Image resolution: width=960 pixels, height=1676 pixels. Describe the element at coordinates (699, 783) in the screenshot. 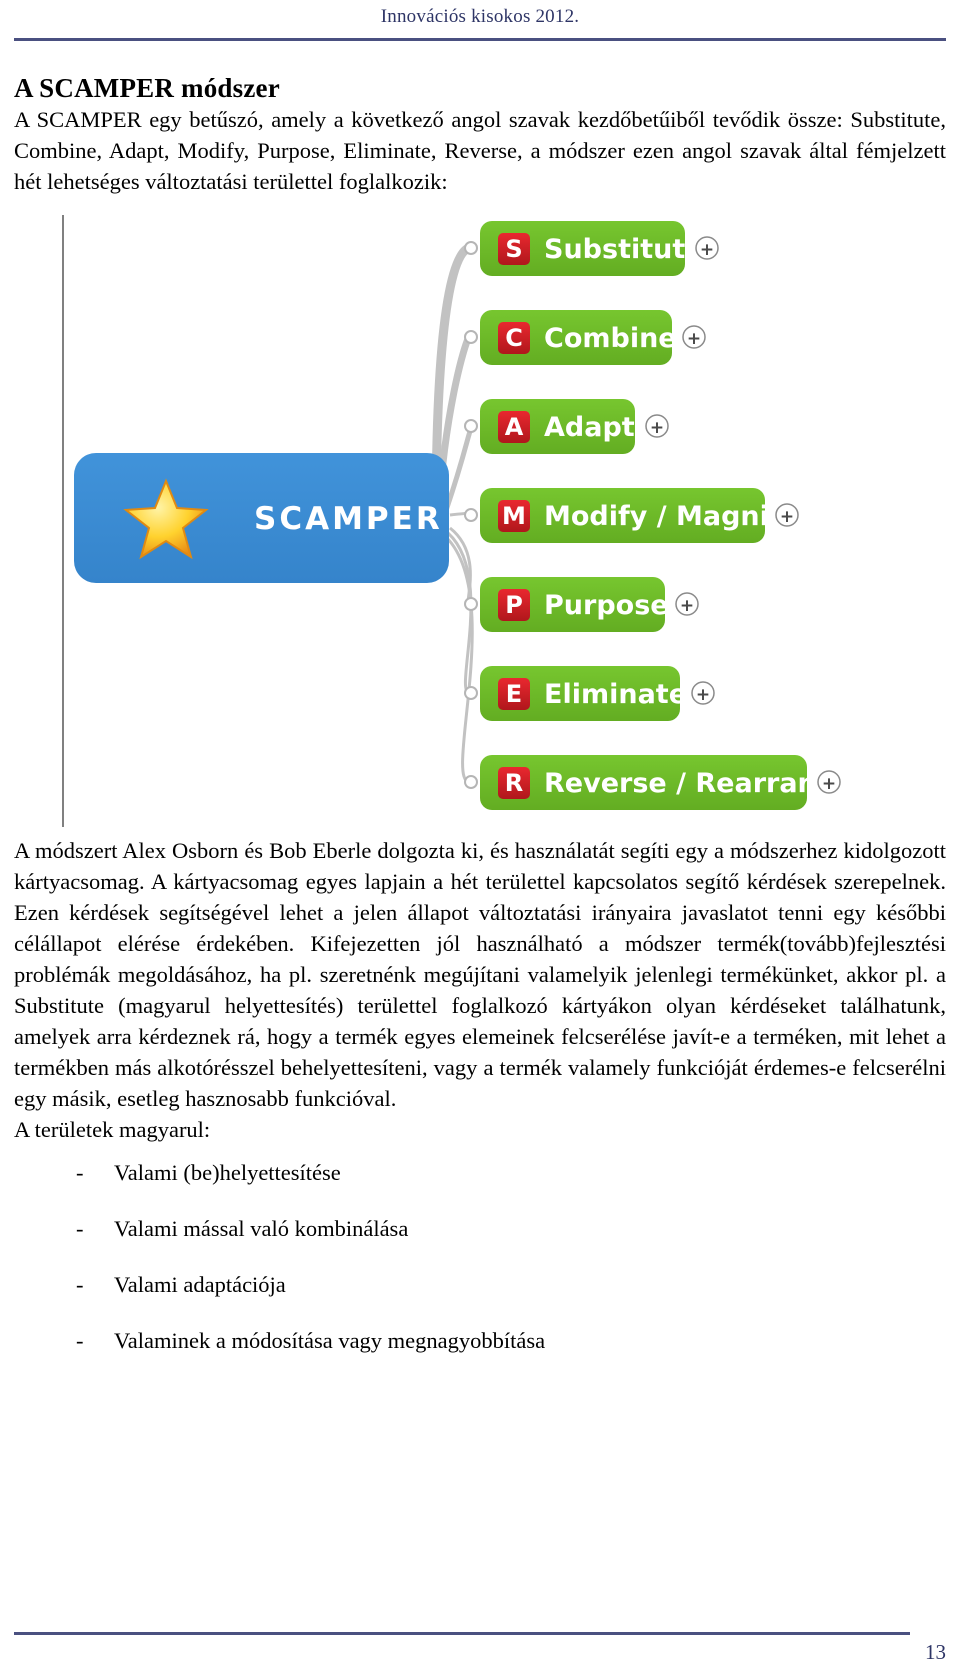

I see `node-label: Reverse / Rearrange` at that location.